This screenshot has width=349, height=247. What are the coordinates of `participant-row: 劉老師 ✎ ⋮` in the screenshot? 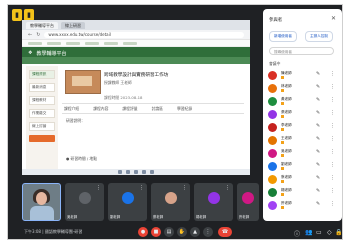 It's located at (303, 167).